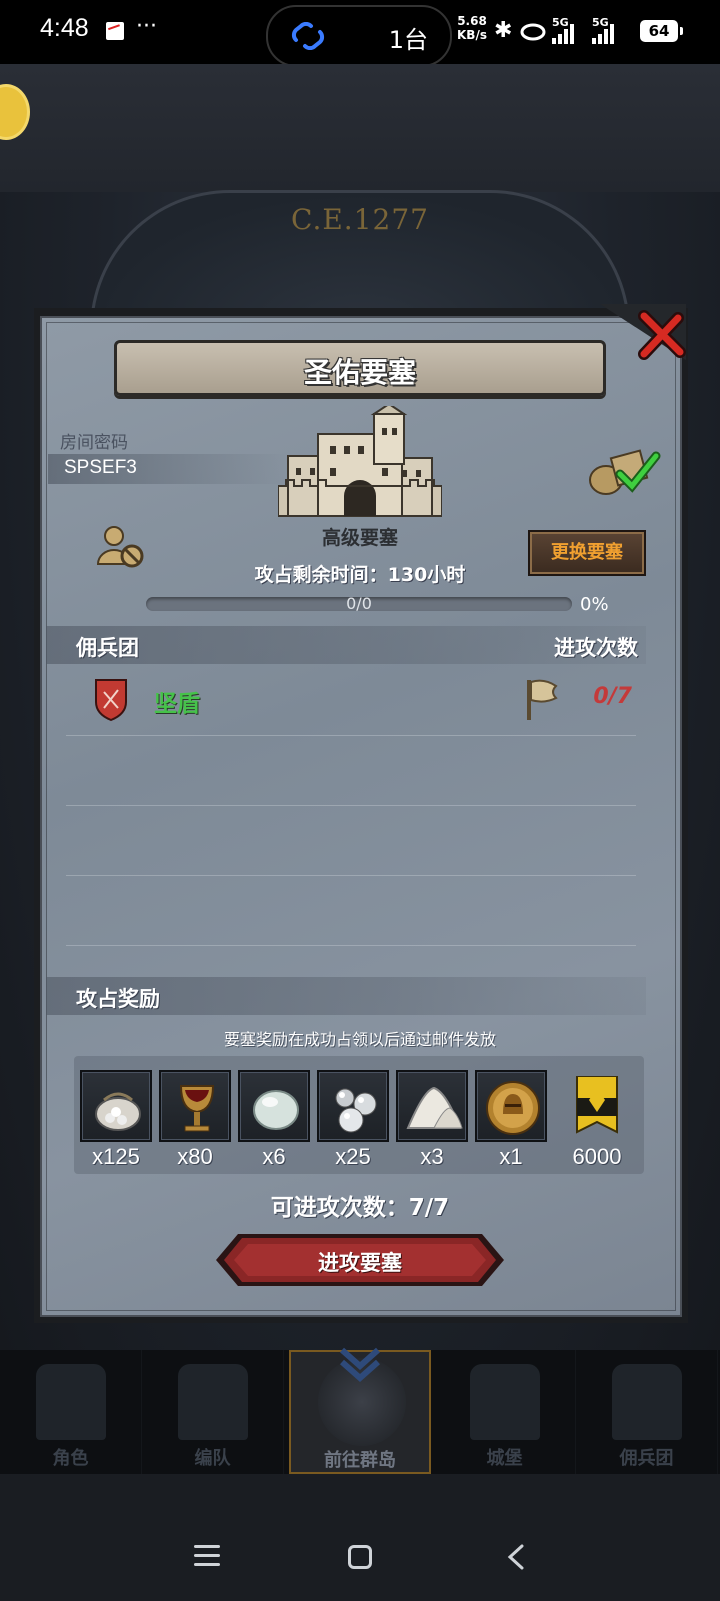 Image resolution: width=720 pixels, height=1601 pixels. Describe the element at coordinates (70, 1458) in the screenshot. I see `nav-label: 角色` at that location.